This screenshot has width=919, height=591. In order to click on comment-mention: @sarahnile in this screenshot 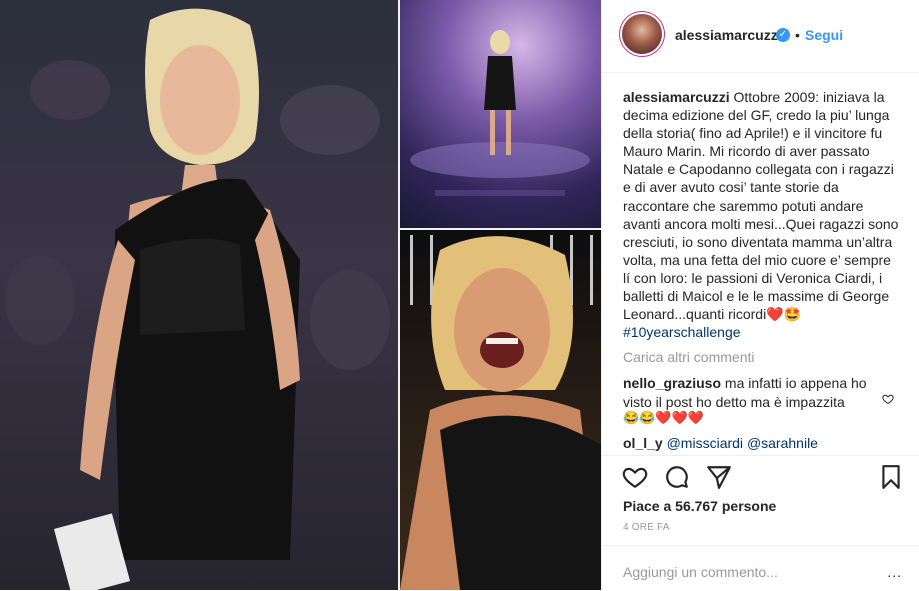, I will do `click(782, 443)`.